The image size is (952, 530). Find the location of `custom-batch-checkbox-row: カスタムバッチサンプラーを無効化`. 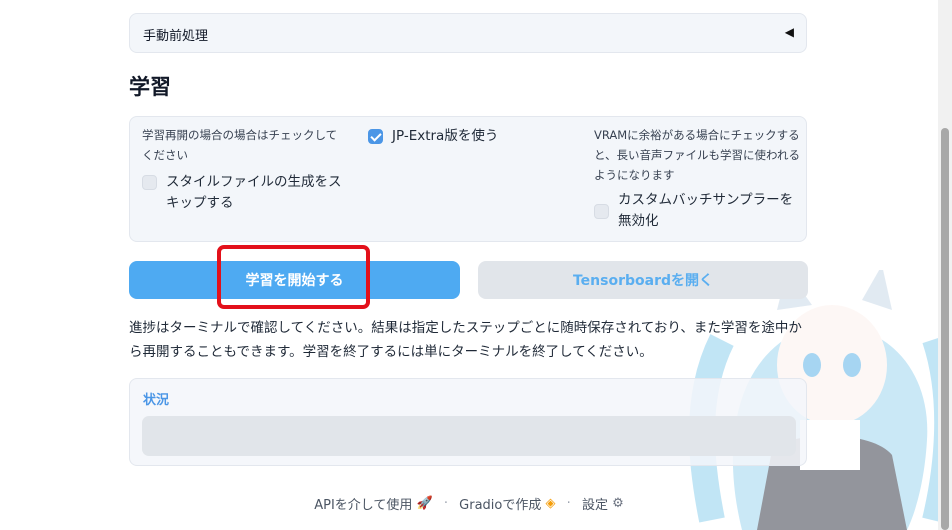

custom-batch-checkbox-row: カスタムバッチサンプラーを無効化 is located at coordinates (696, 211).